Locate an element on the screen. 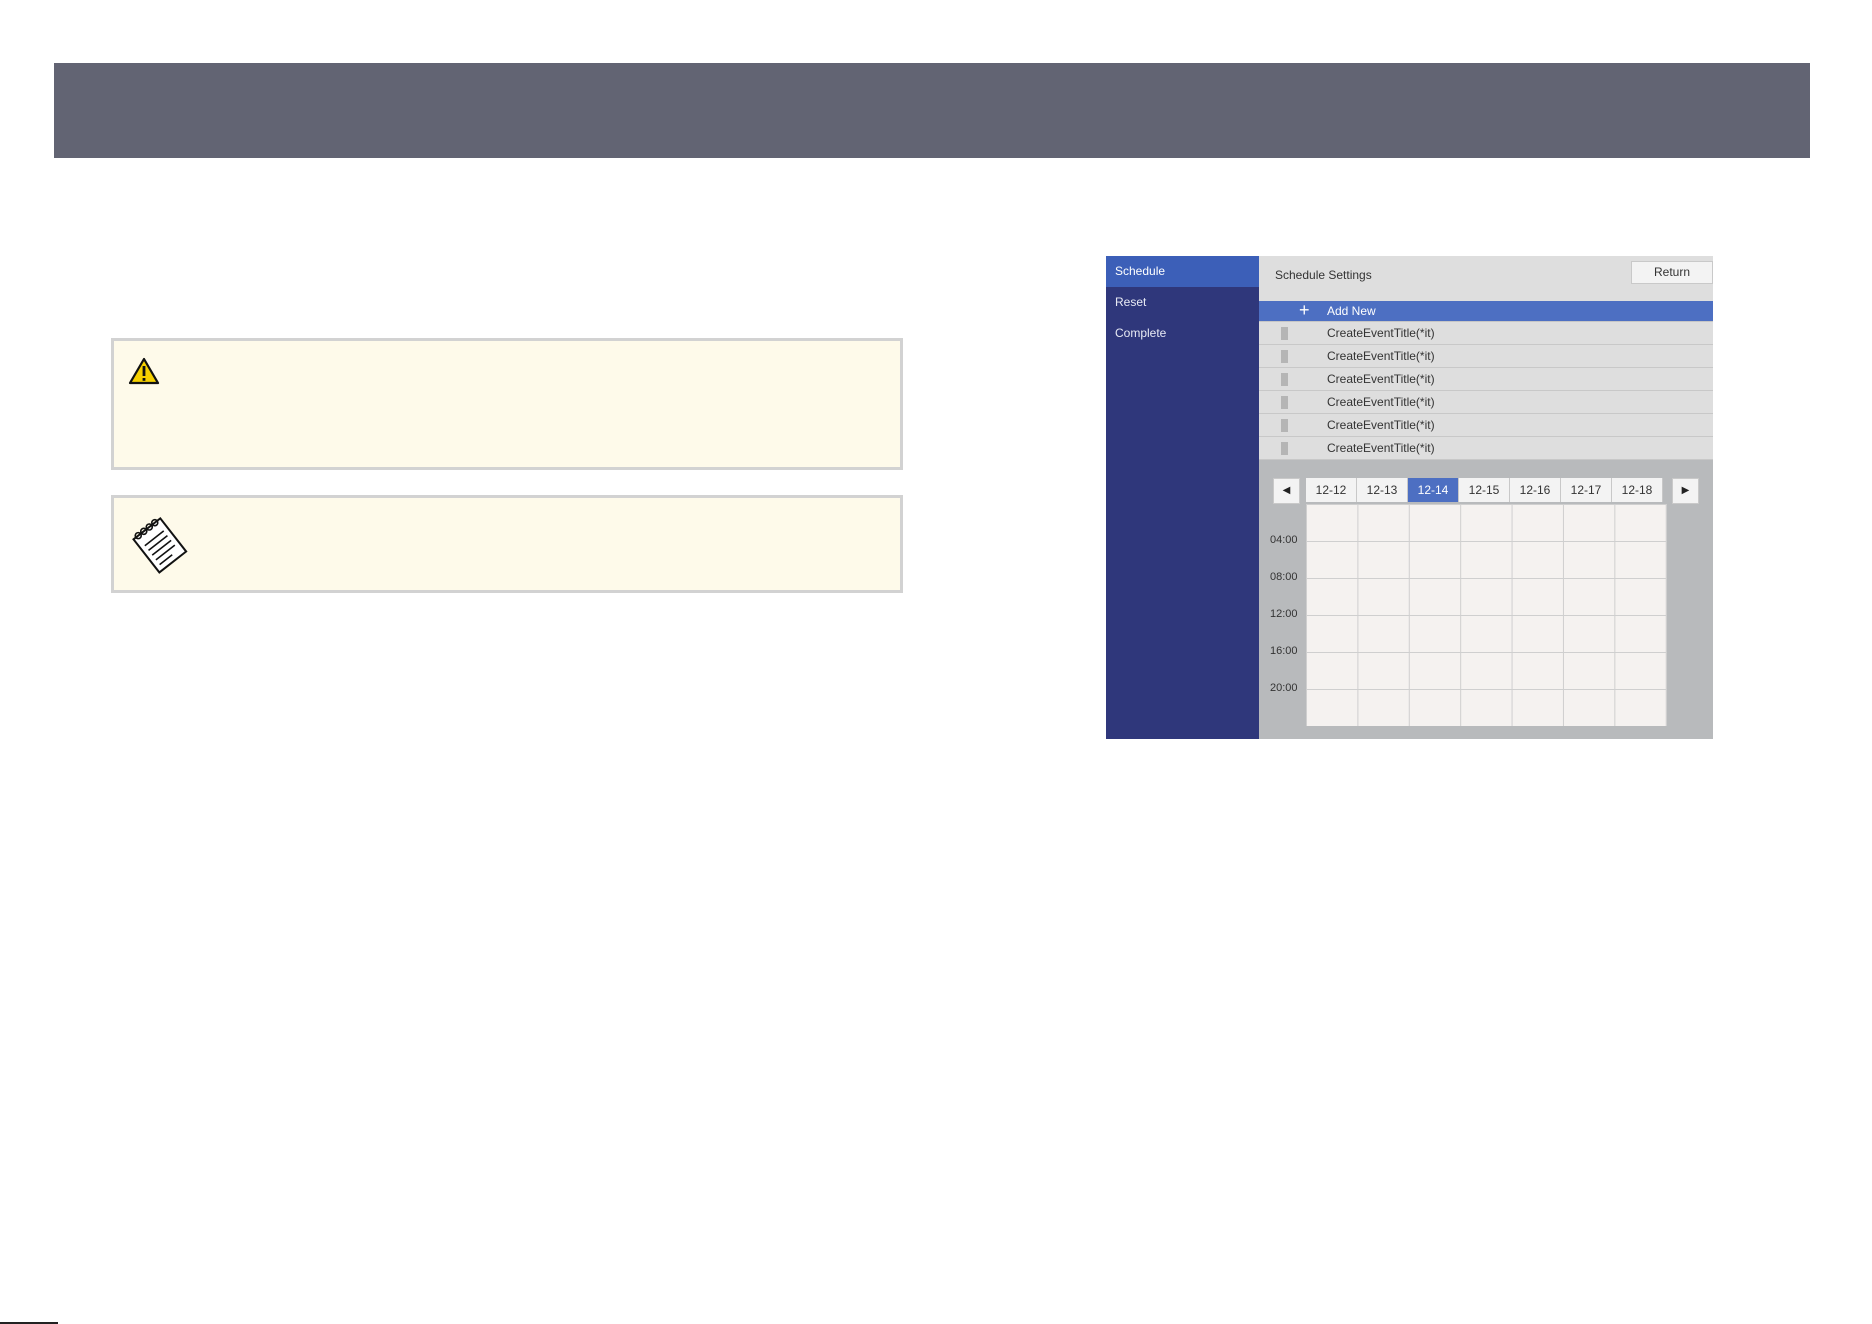  sidebar-item-schedule: Schedule is located at coordinates (1182, 271).